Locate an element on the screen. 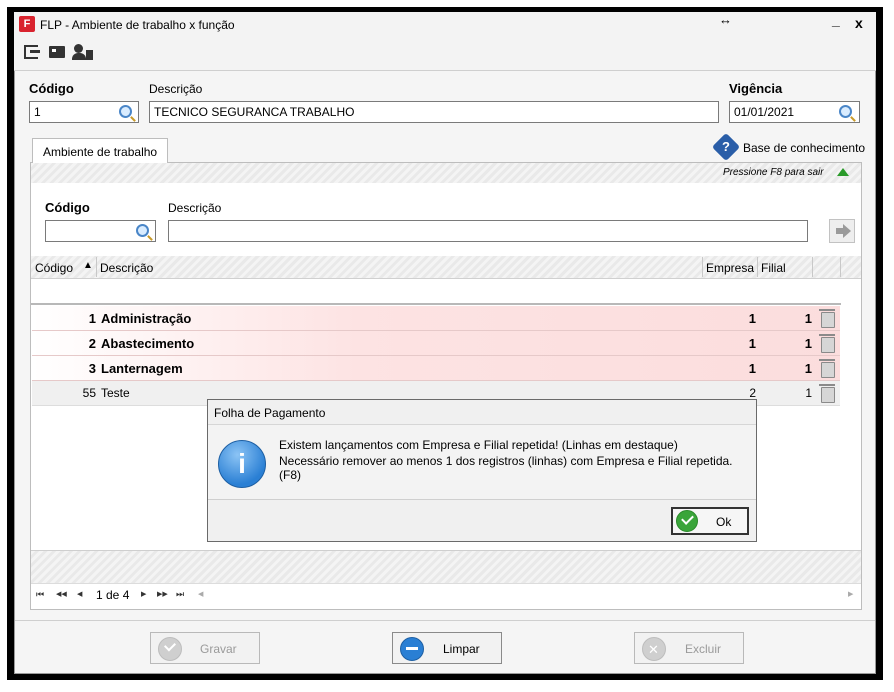 The image size is (894, 692). row-codigo: 55 is located at coordinates (89, 393).